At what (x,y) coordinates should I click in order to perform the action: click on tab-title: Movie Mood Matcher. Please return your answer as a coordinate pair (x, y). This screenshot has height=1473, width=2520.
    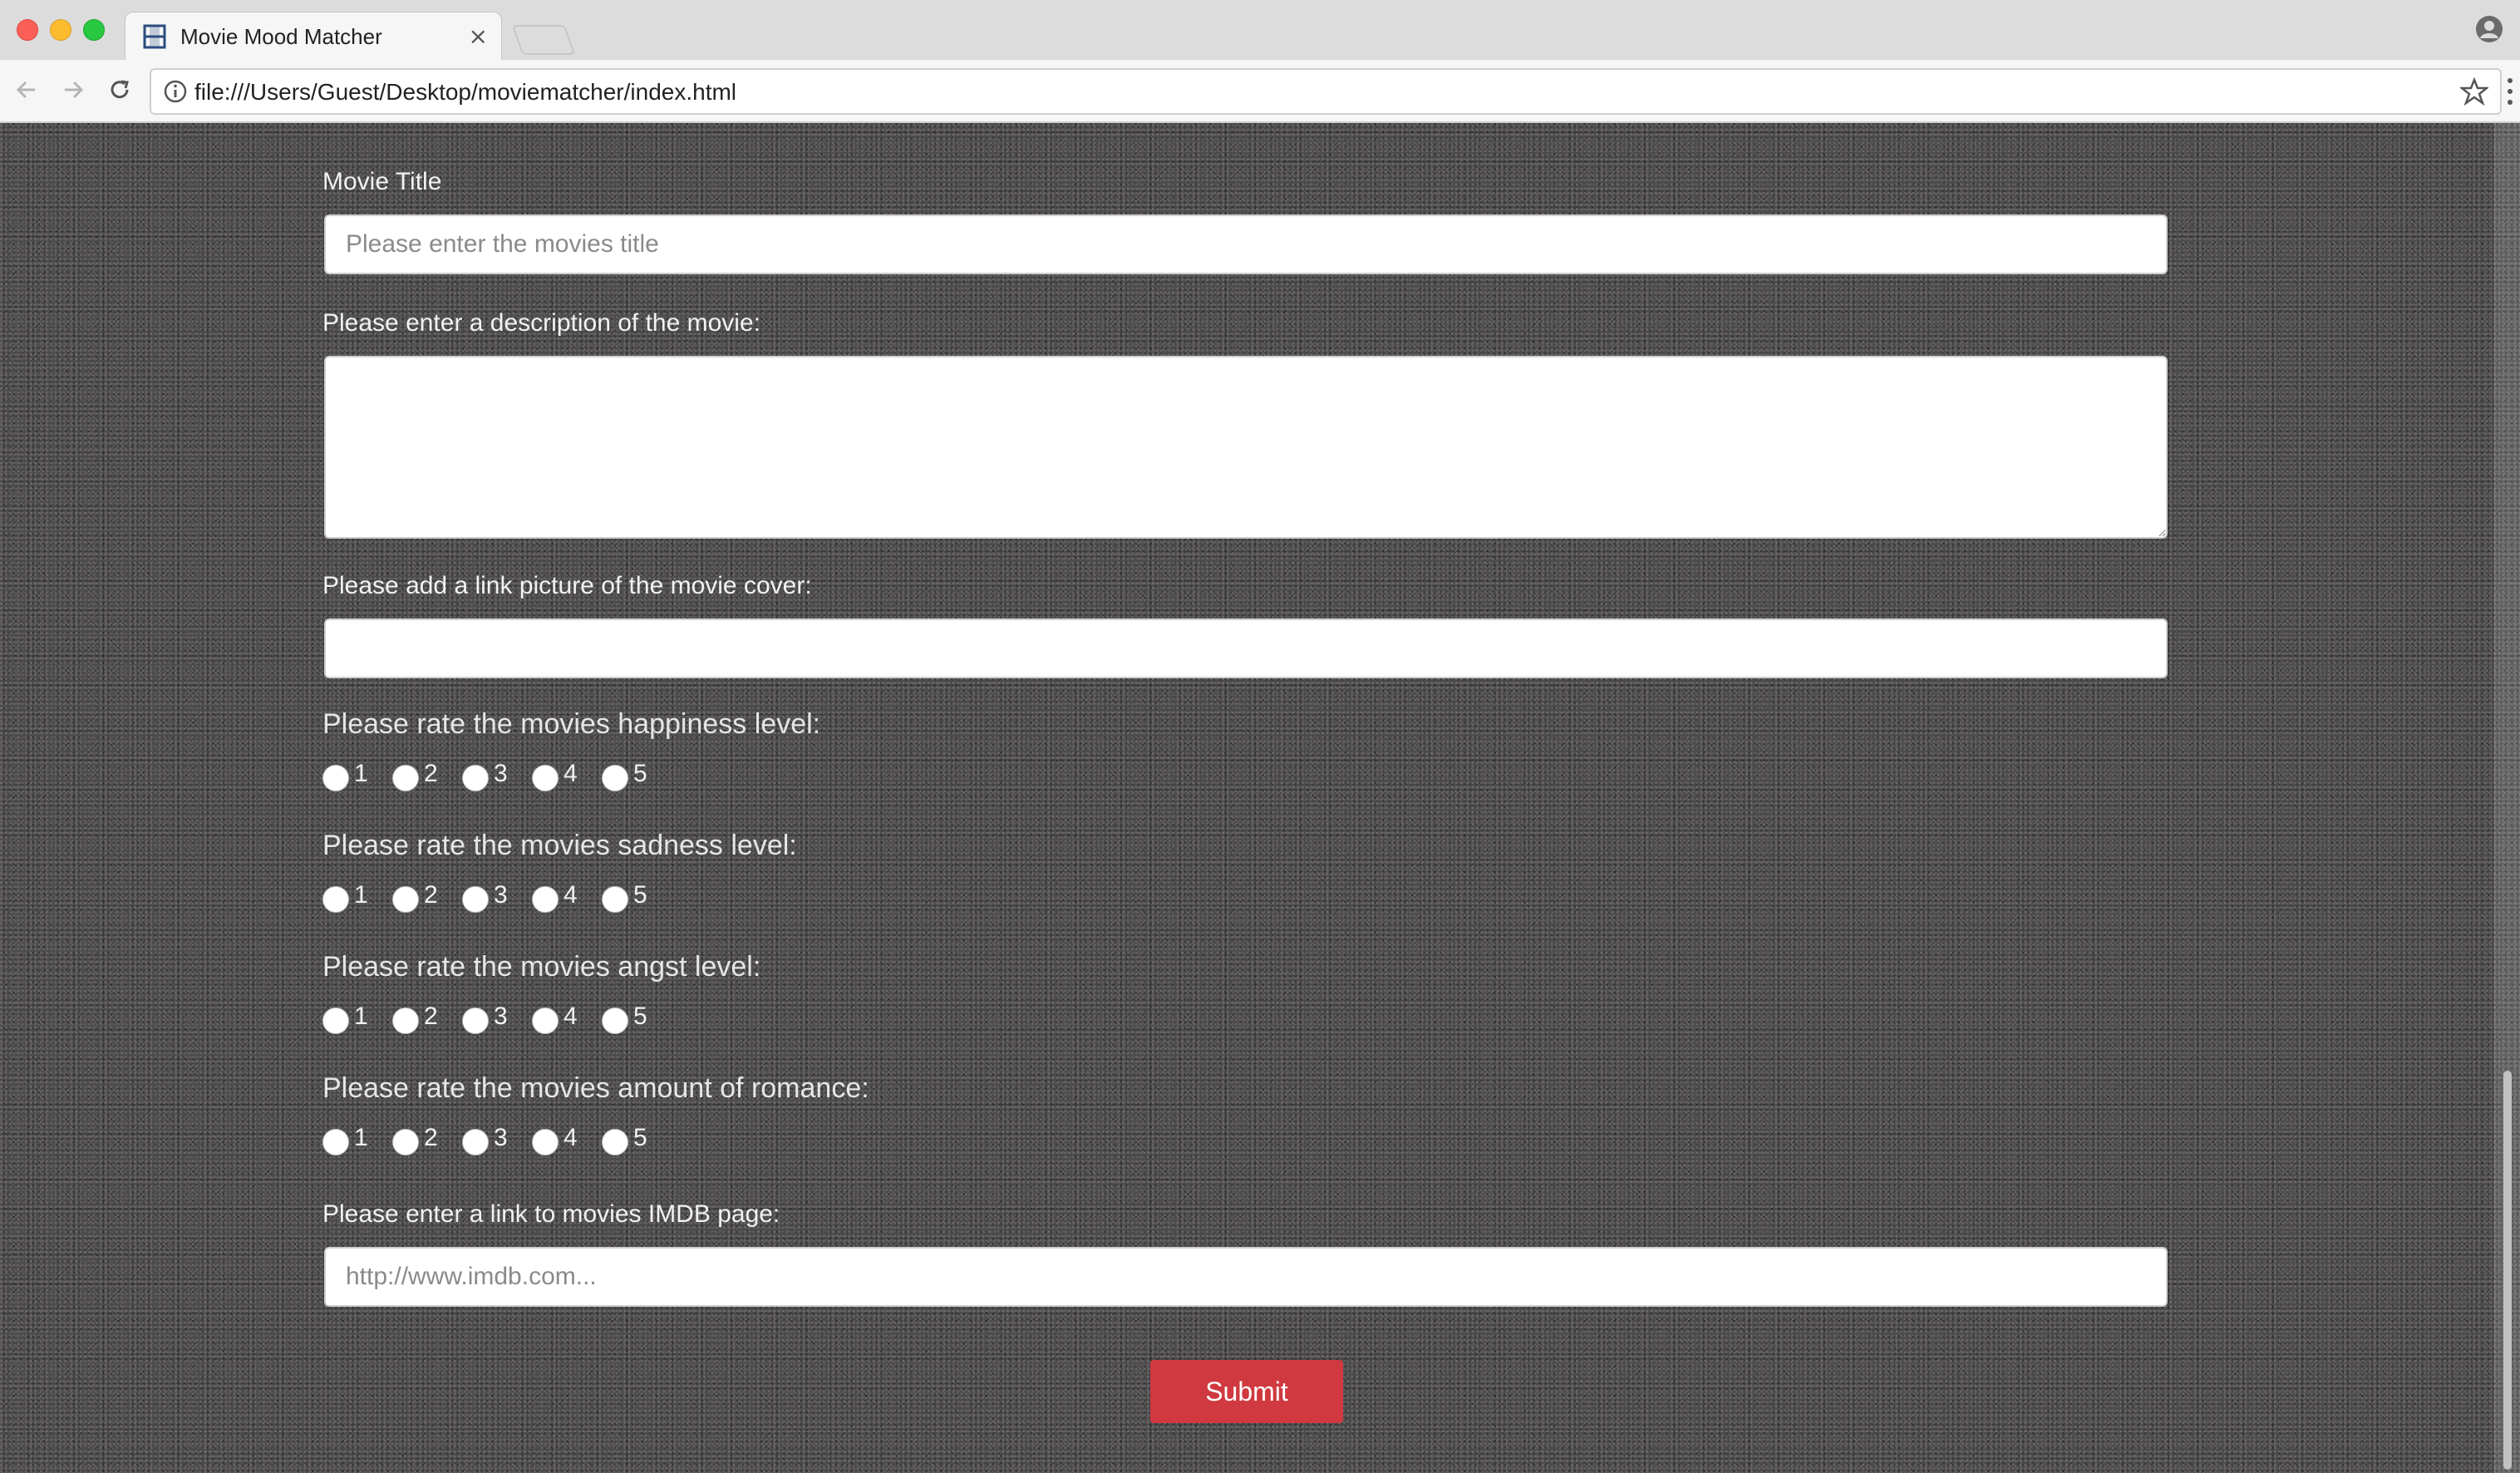
    Looking at the image, I should click on (281, 37).